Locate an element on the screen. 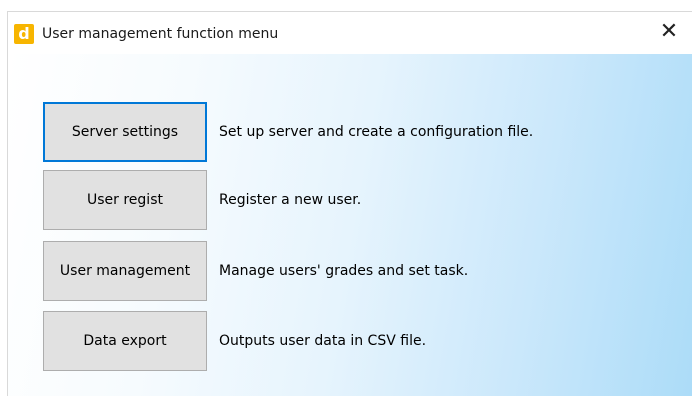 This screenshot has height=396, width=692. user-regist-button: User regist is located at coordinates (125, 200).